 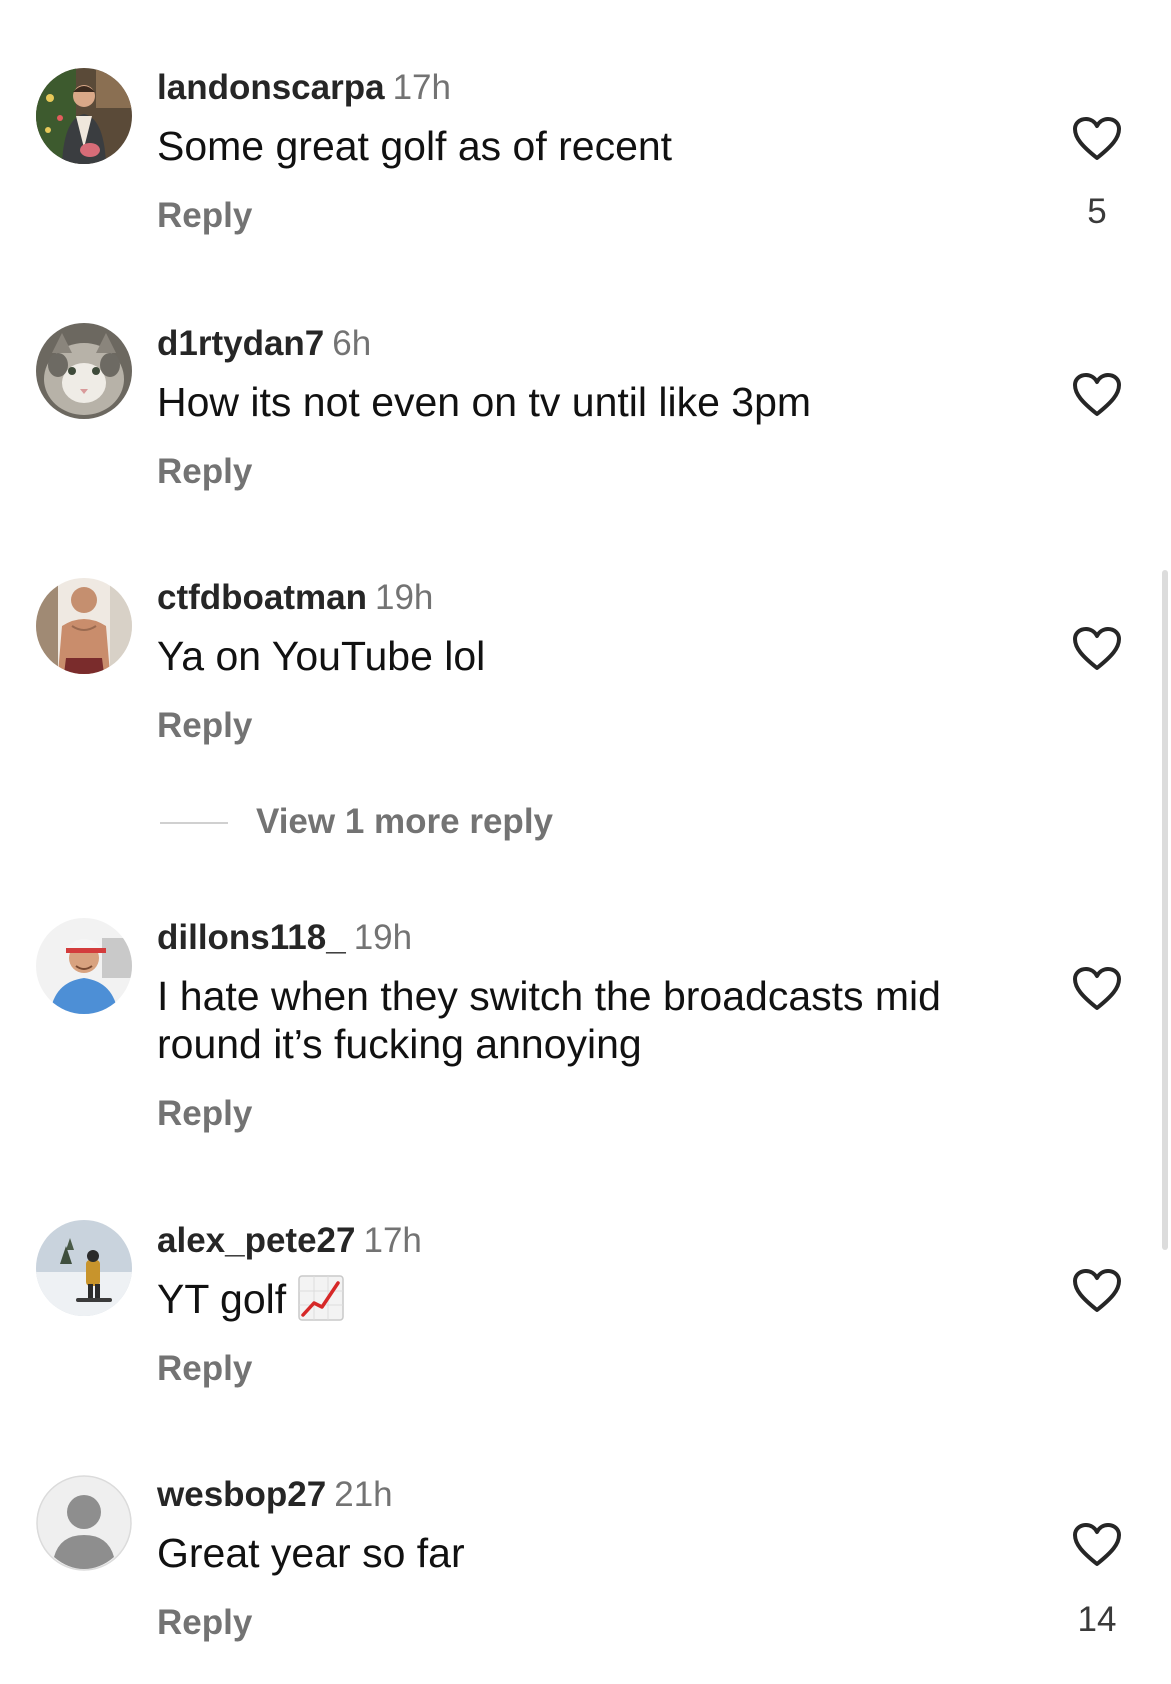 I want to click on comment-text: Some great golf as of recent, so click(x=415, y=146).